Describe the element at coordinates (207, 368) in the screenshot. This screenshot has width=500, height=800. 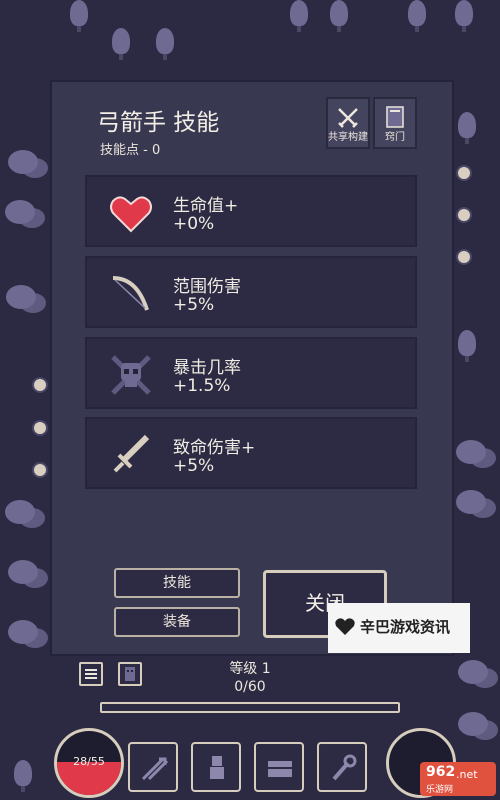
I see `skill-name: 暴击几率` at that location.